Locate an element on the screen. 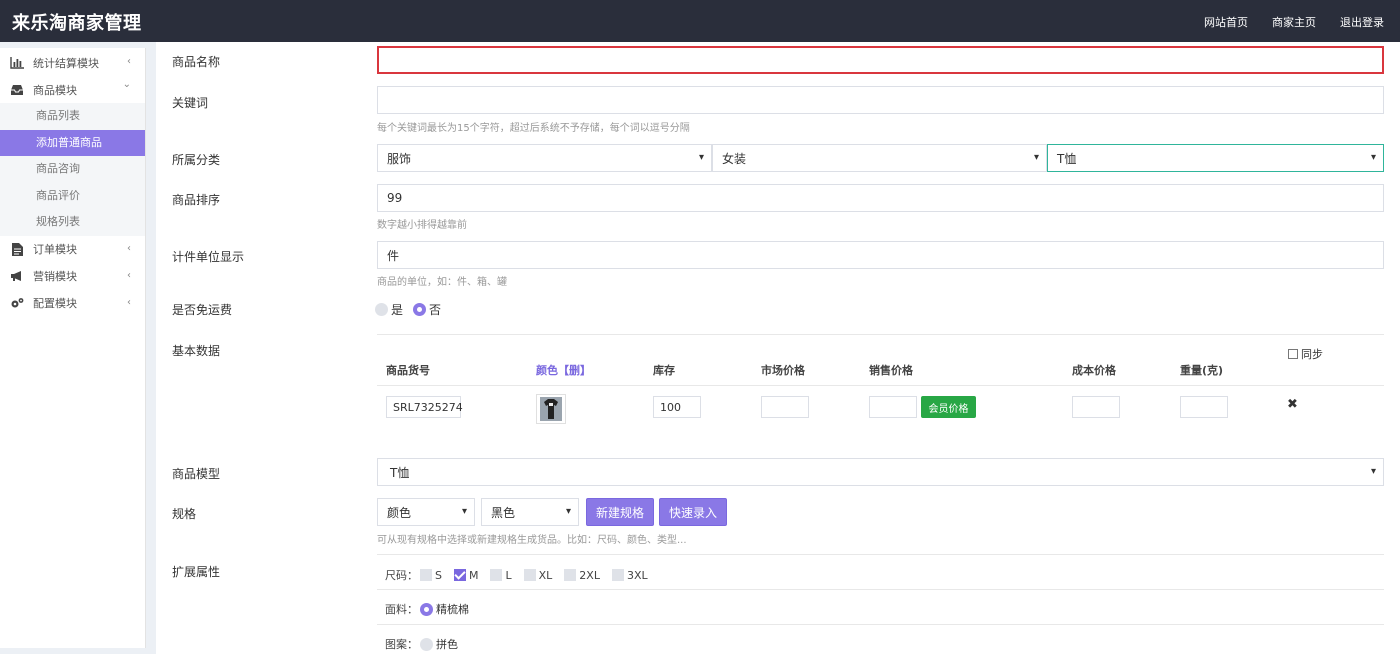  size-checkbox-2xl: 2XL is located at coordinates (582, 575).